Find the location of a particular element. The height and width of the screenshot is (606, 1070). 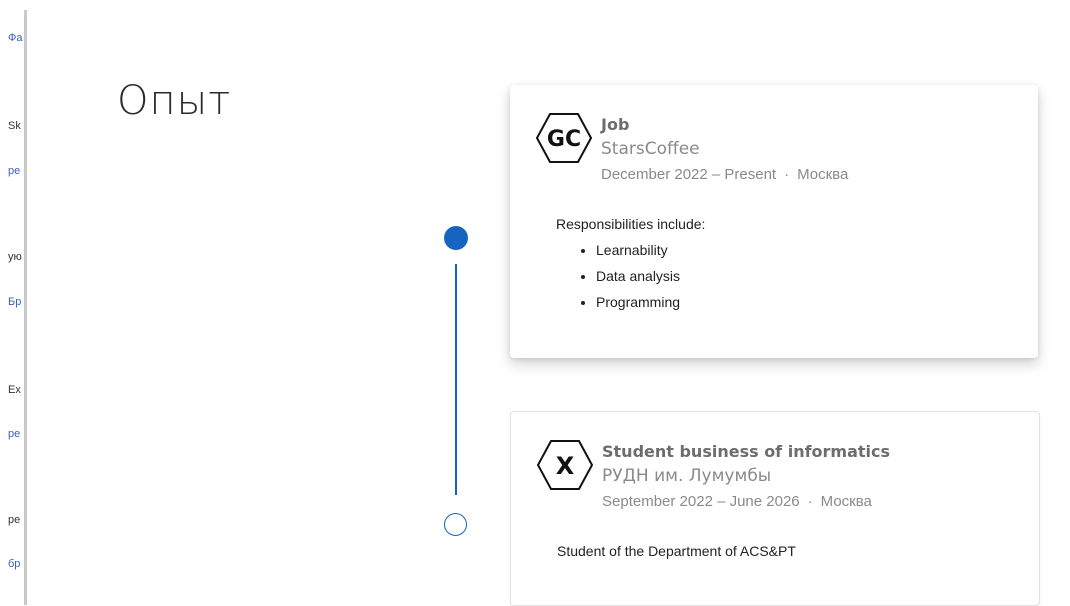

description-intro: Responsibilities include: is located at coordinates (631, 224).